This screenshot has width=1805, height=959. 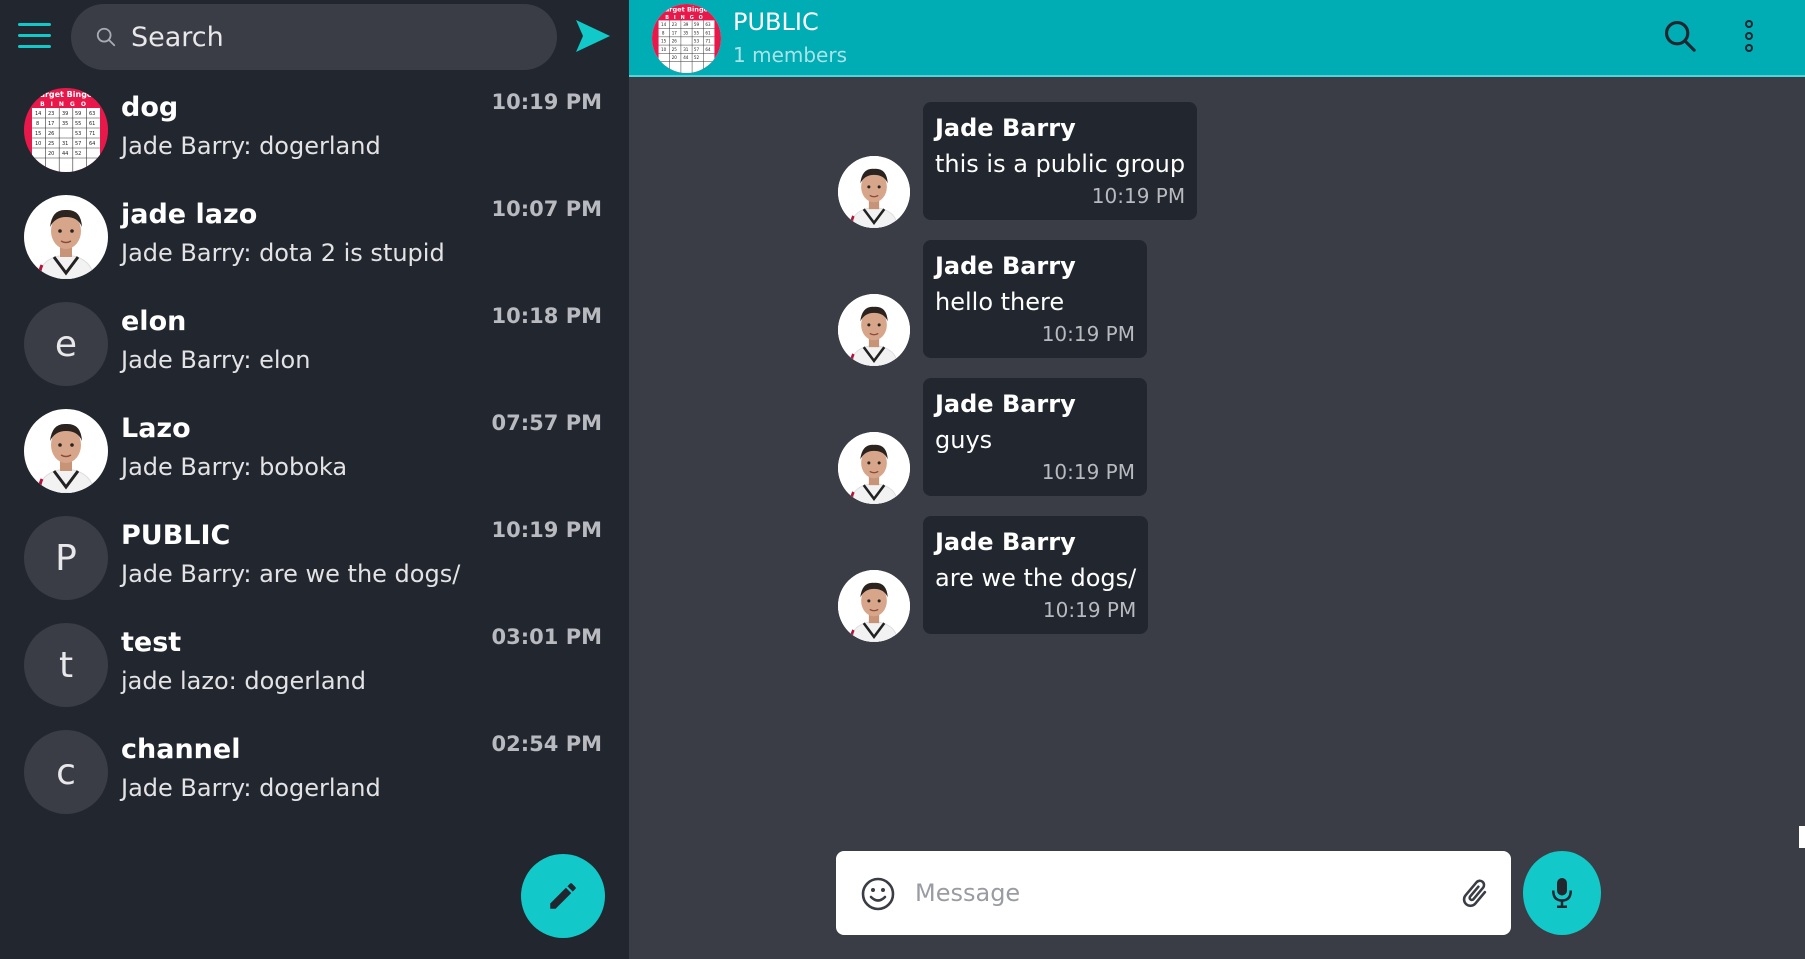 I want to click on message-text: are we the dogs/, so click(x=1036, y=578).